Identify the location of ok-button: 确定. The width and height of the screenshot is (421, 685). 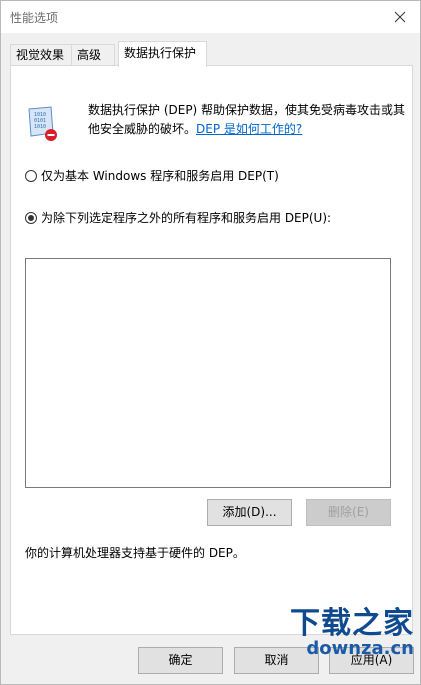
(180, 660).